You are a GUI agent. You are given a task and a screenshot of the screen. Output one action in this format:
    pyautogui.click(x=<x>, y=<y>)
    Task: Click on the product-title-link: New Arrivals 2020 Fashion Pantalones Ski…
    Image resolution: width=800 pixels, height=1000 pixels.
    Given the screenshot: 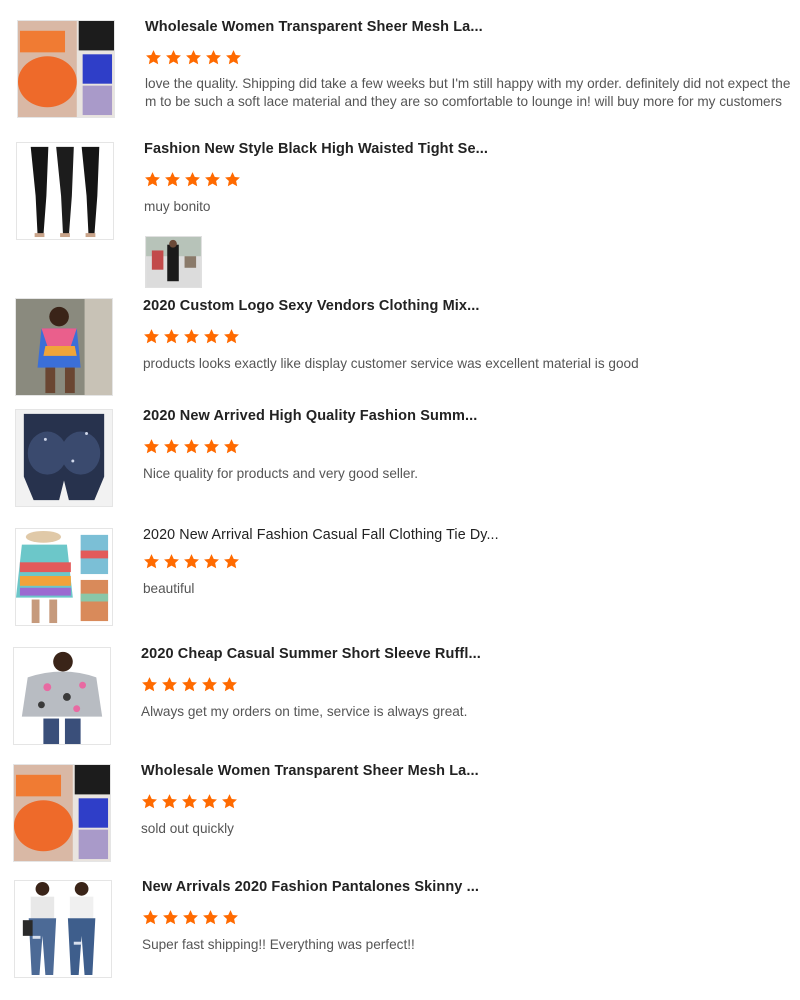 What is the action you would take?
    pyautogui.click(x=310, y=887)
    